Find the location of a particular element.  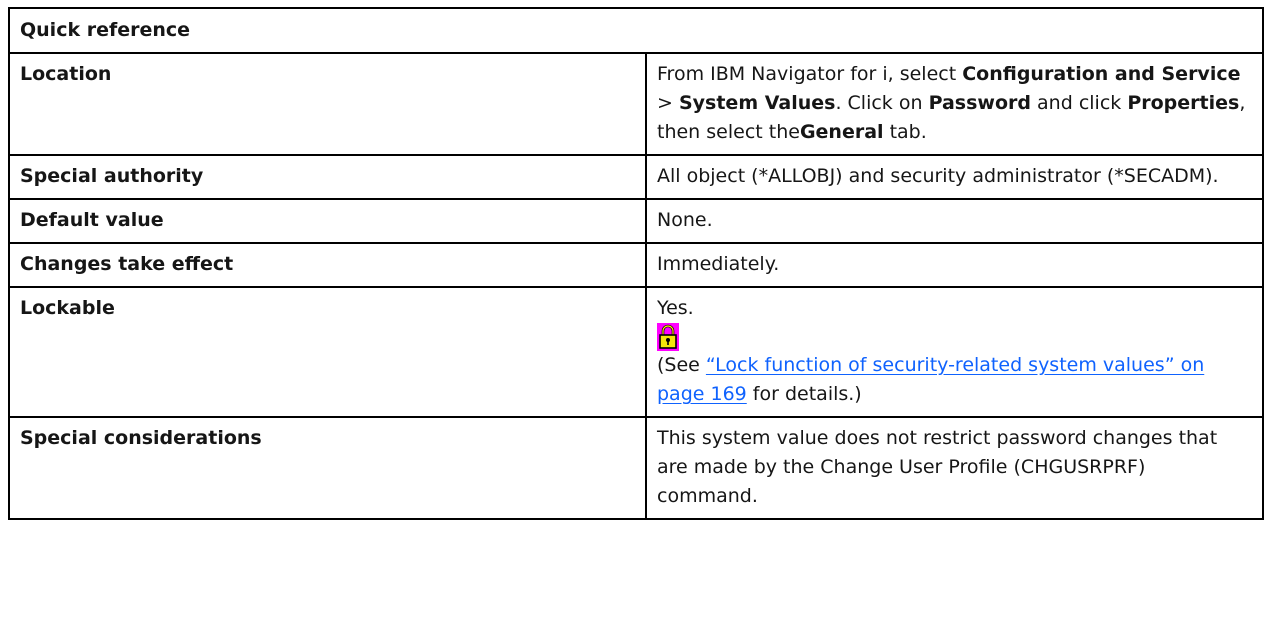

table-header-row: Quick reference is located at coordinates (636, 30).